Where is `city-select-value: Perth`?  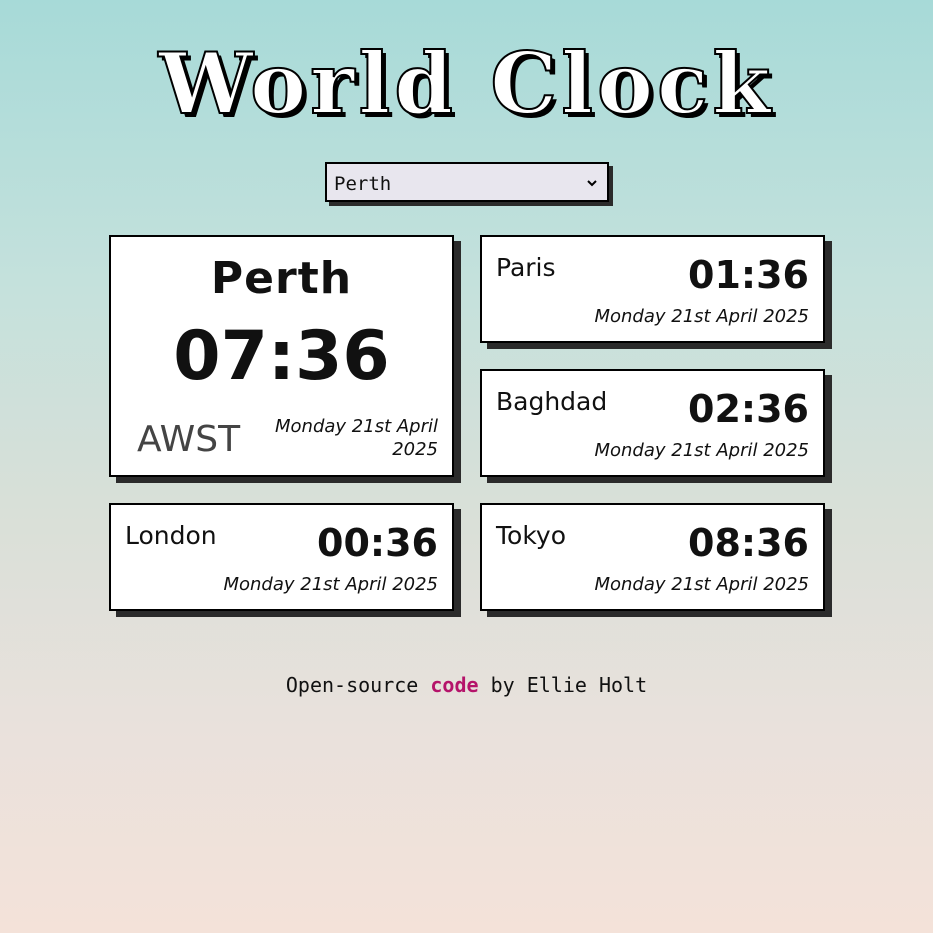
city-select-value: Perth is located at coordinates (363, 184).